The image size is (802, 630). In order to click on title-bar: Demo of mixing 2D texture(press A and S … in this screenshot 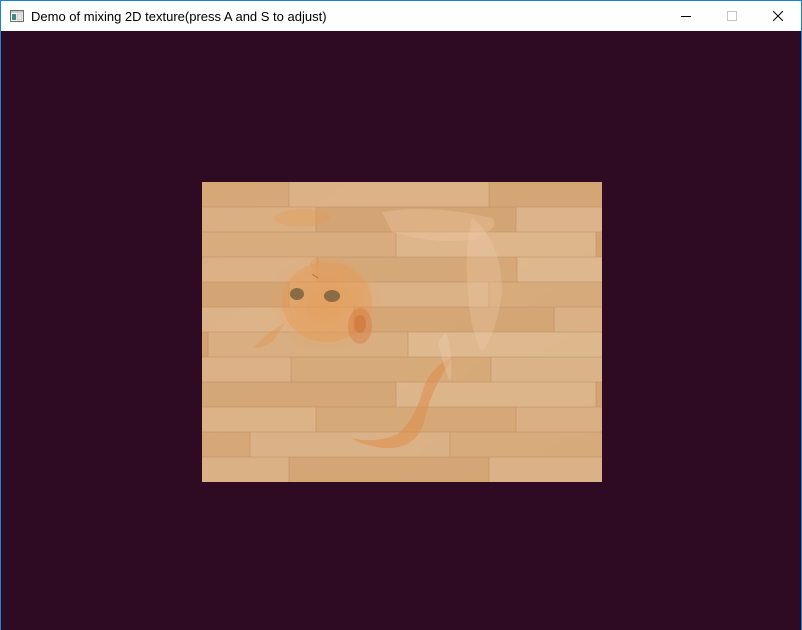, I will do `click(401, 16)`.